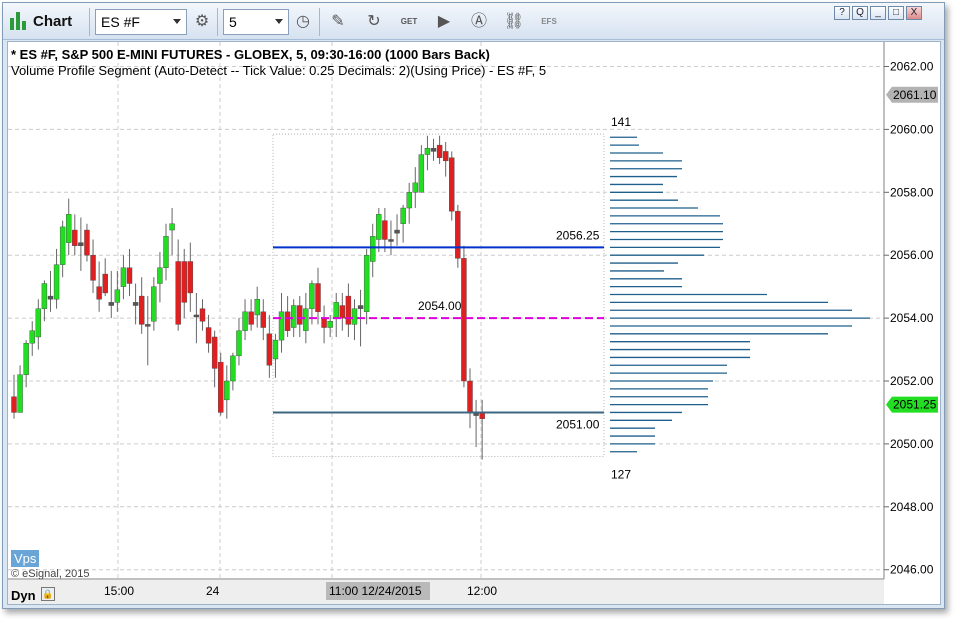 This screenshot has width=957, height=619. What do you see at coordinates (202, 22) in the screenshot?
I see `gear-icon: ⚙` at bounding box center [202, 22].